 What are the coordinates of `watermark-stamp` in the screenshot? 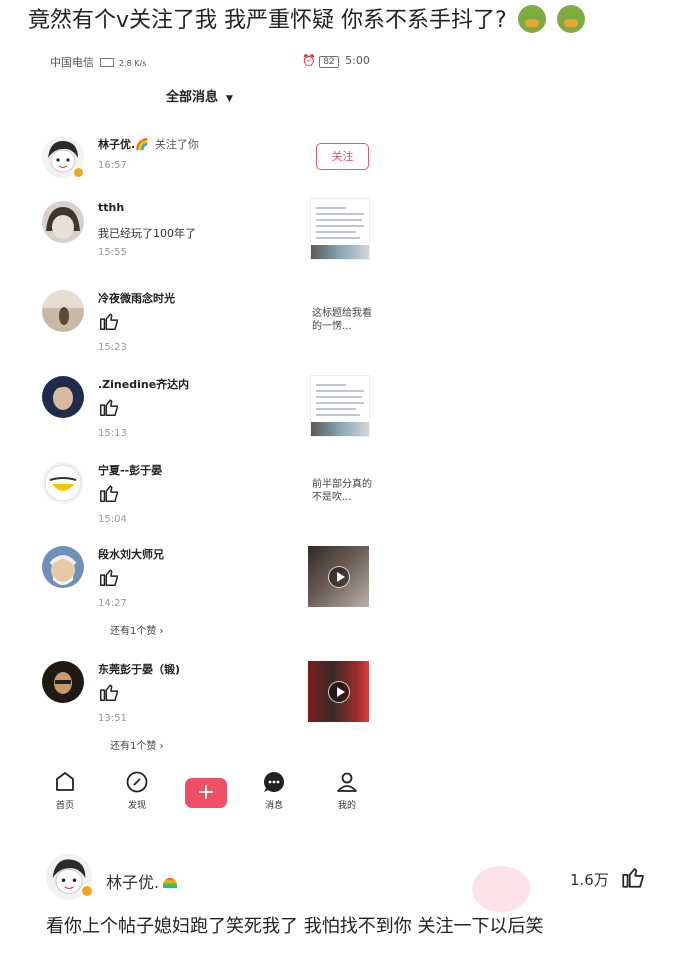 It's located at (501, 889).